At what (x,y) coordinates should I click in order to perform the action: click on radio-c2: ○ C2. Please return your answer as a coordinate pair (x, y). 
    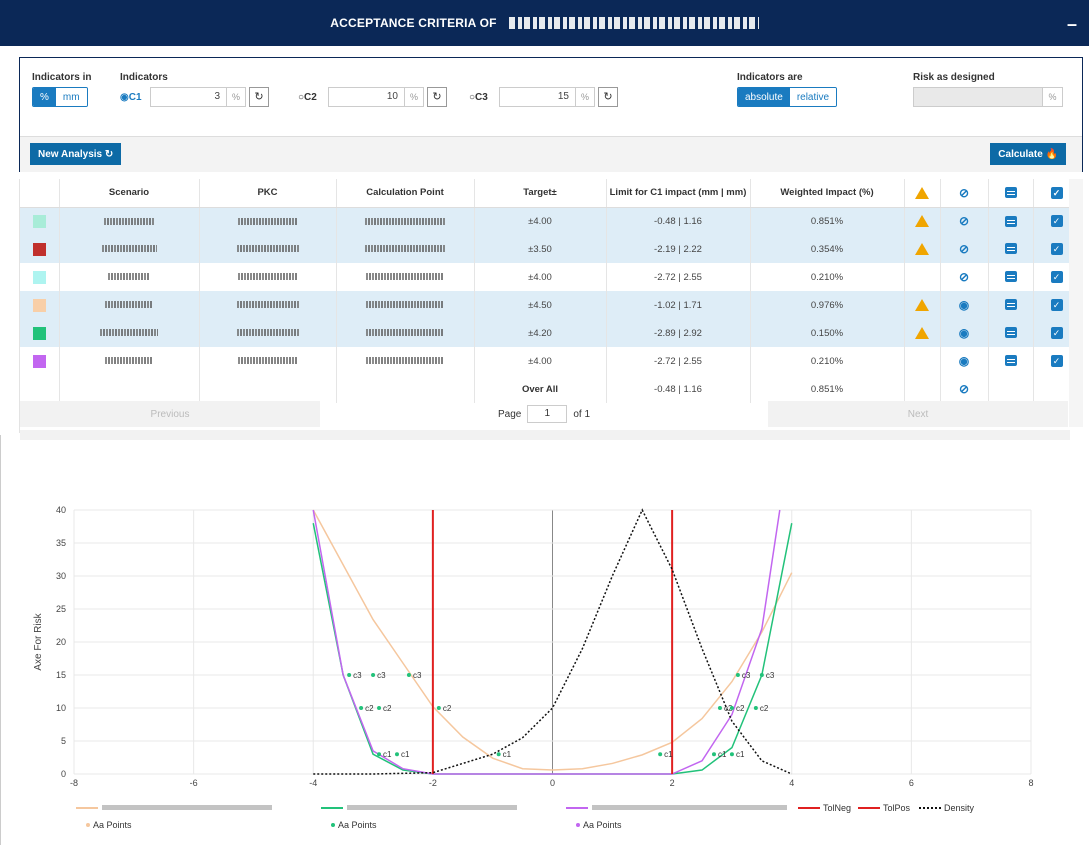
    Looking at the image, I should click on (313, 97).